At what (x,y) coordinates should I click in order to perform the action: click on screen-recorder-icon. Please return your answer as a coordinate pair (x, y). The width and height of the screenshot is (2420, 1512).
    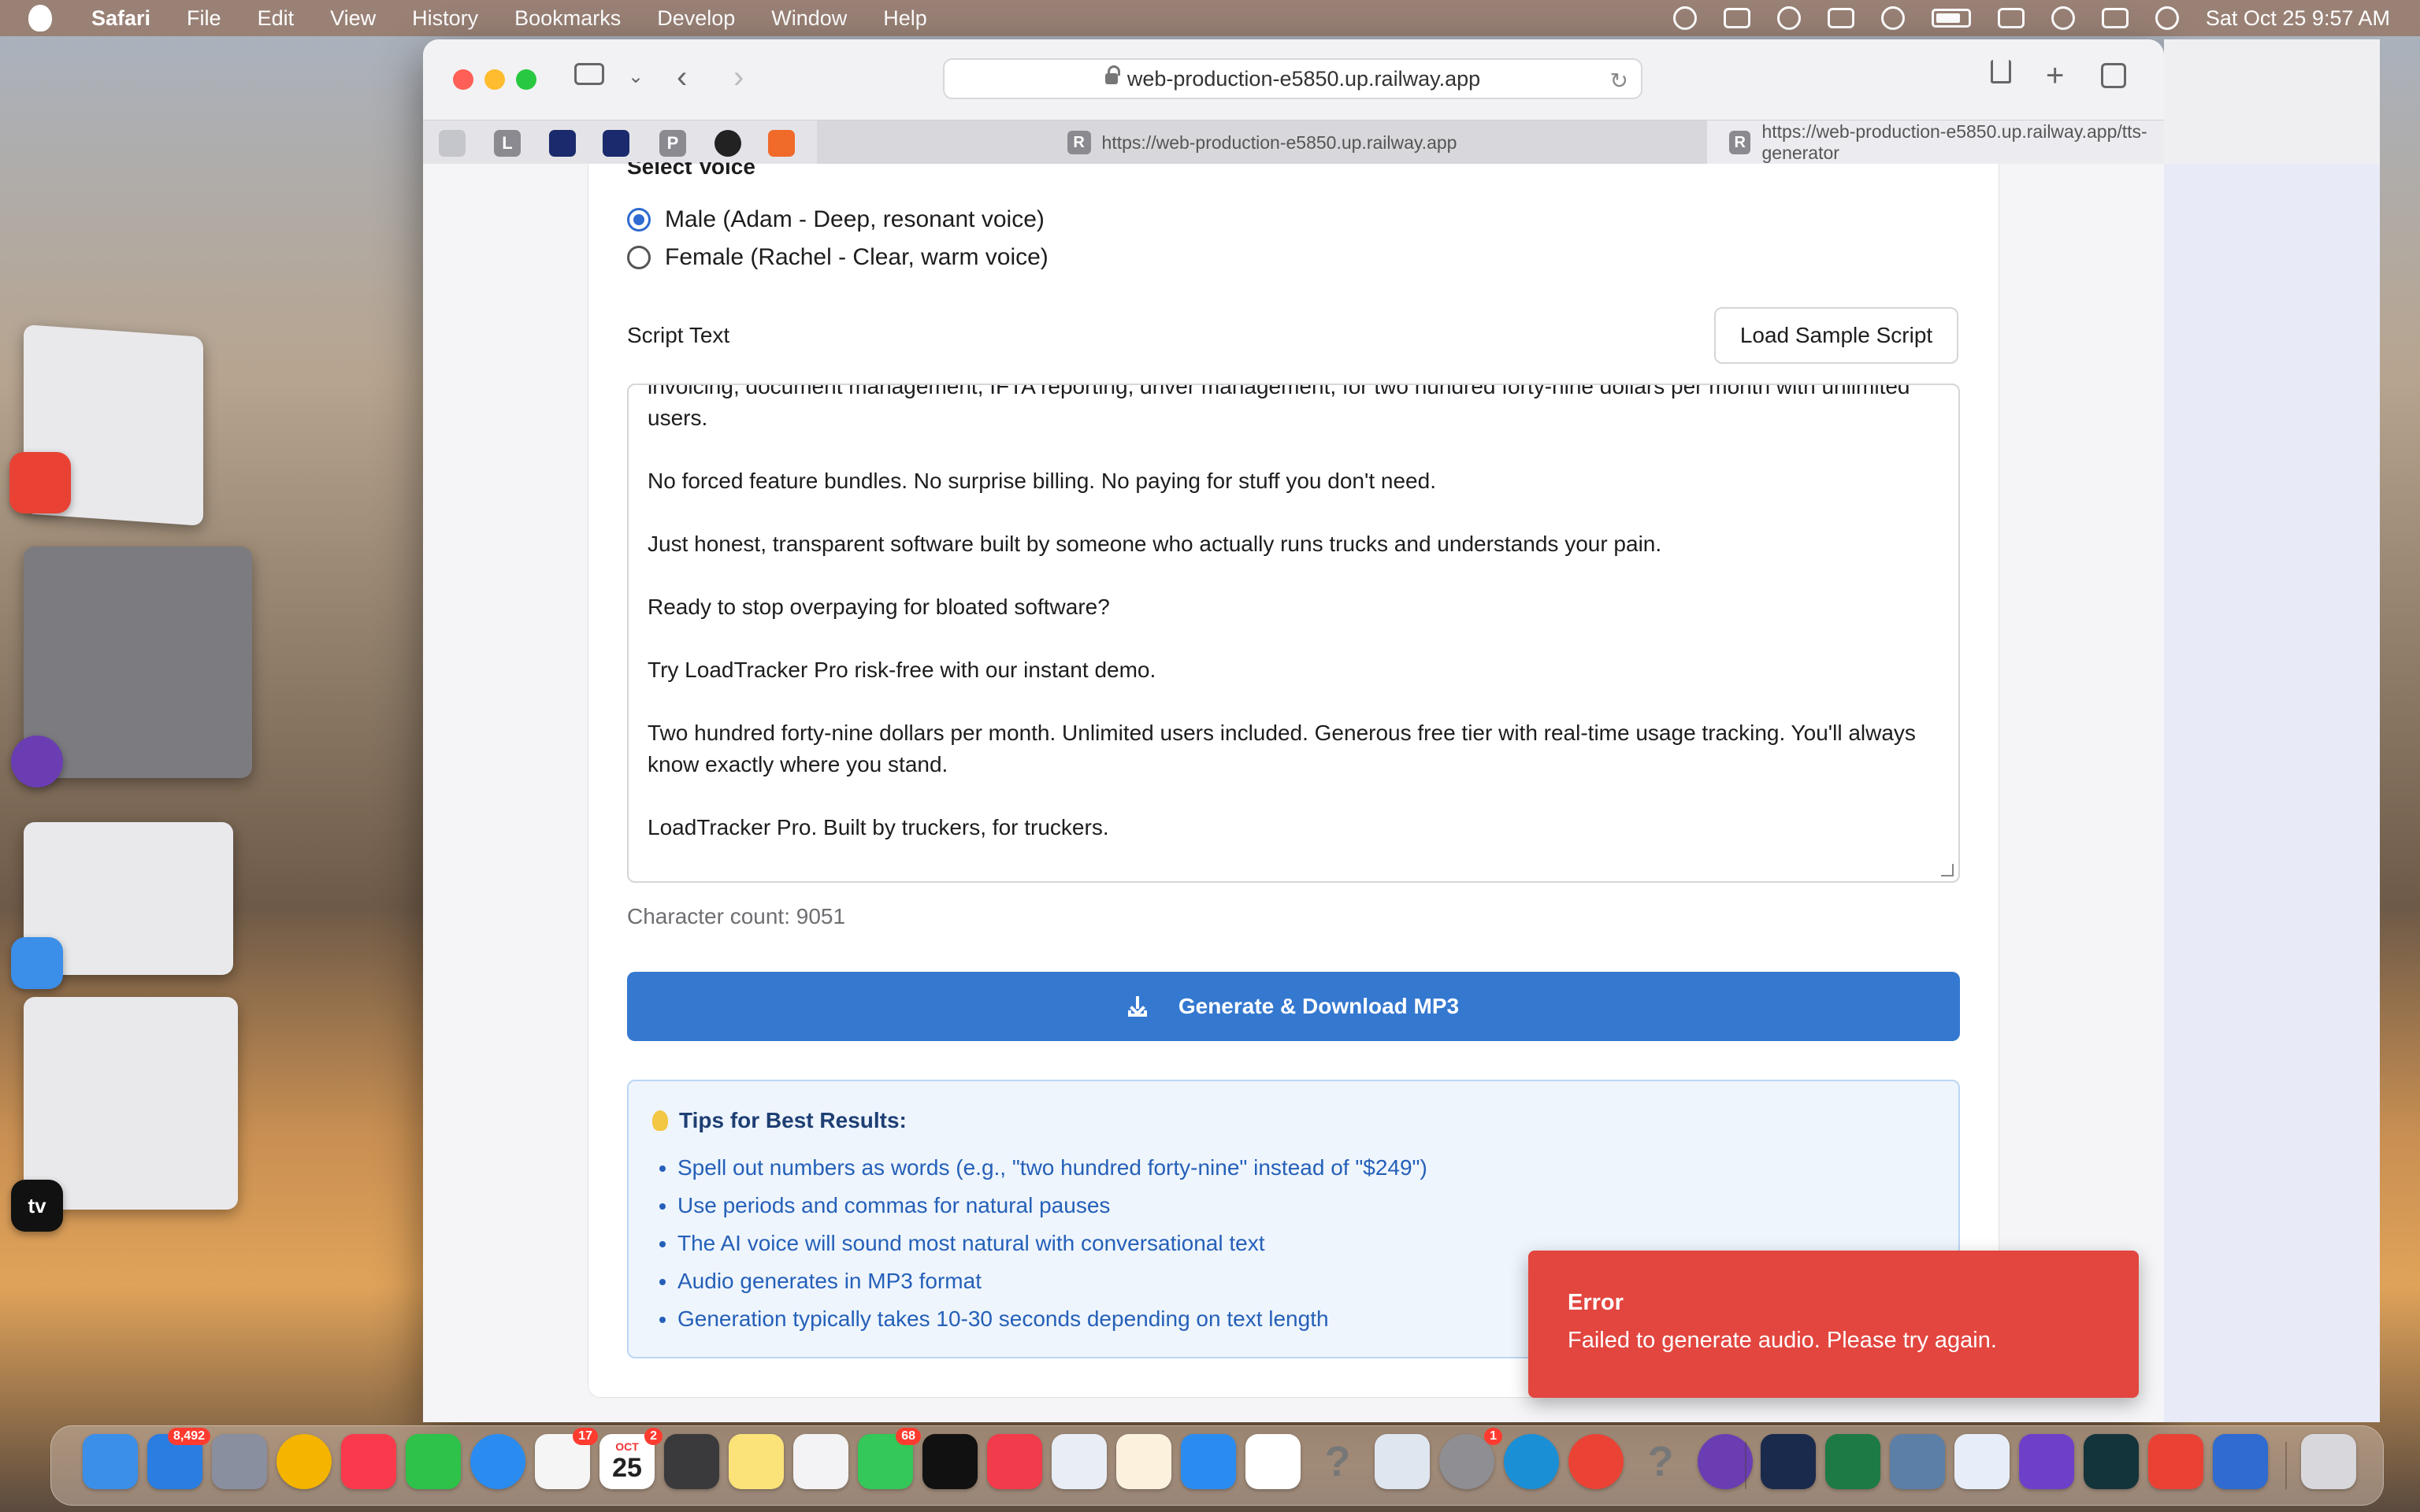
    Looking at the image, I should click on (2240, 1461).